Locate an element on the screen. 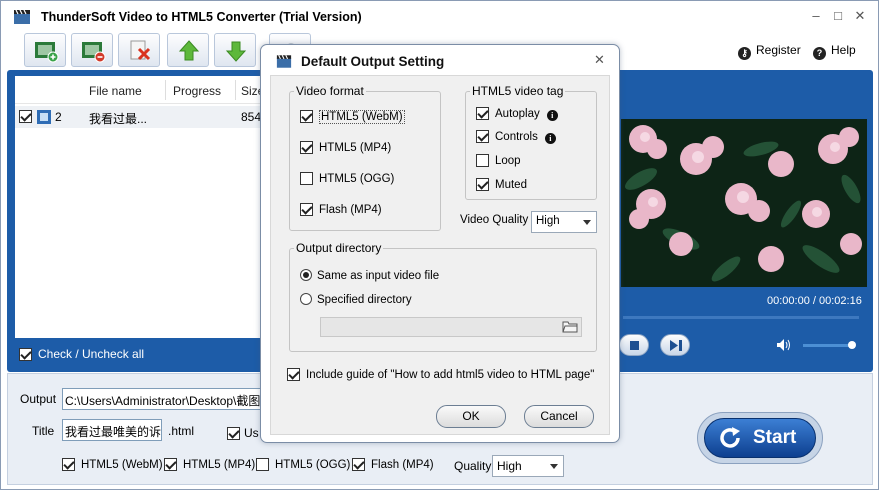  help-icon: ? is located at coordinates (819, 53).